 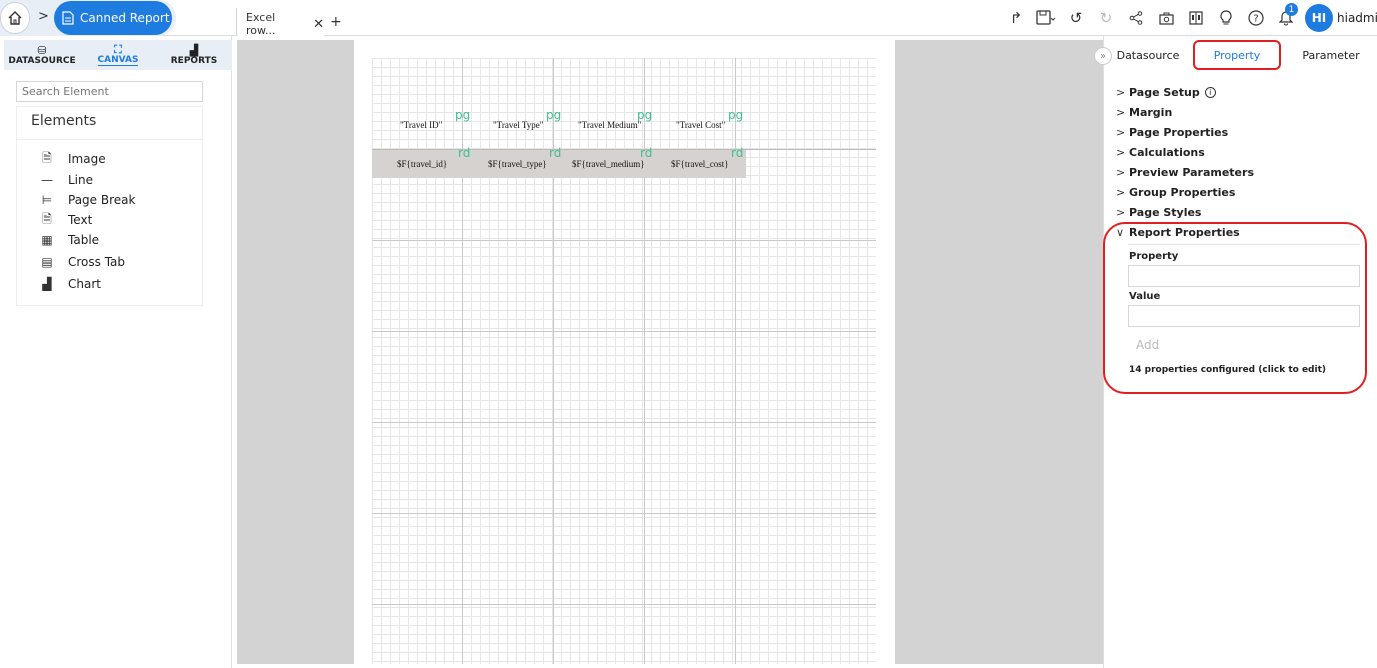 I want to click on help-icon: ?, so click(x=1256, y=18).